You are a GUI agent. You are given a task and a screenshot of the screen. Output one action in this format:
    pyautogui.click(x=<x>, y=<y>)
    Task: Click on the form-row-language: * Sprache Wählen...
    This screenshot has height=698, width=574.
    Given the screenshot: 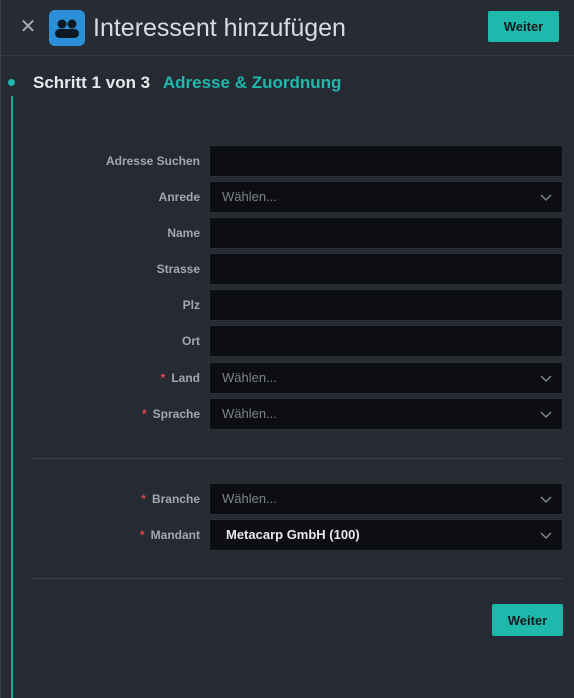 What is the action you would take?
    pyautogui.click(x=287, y=414)
    